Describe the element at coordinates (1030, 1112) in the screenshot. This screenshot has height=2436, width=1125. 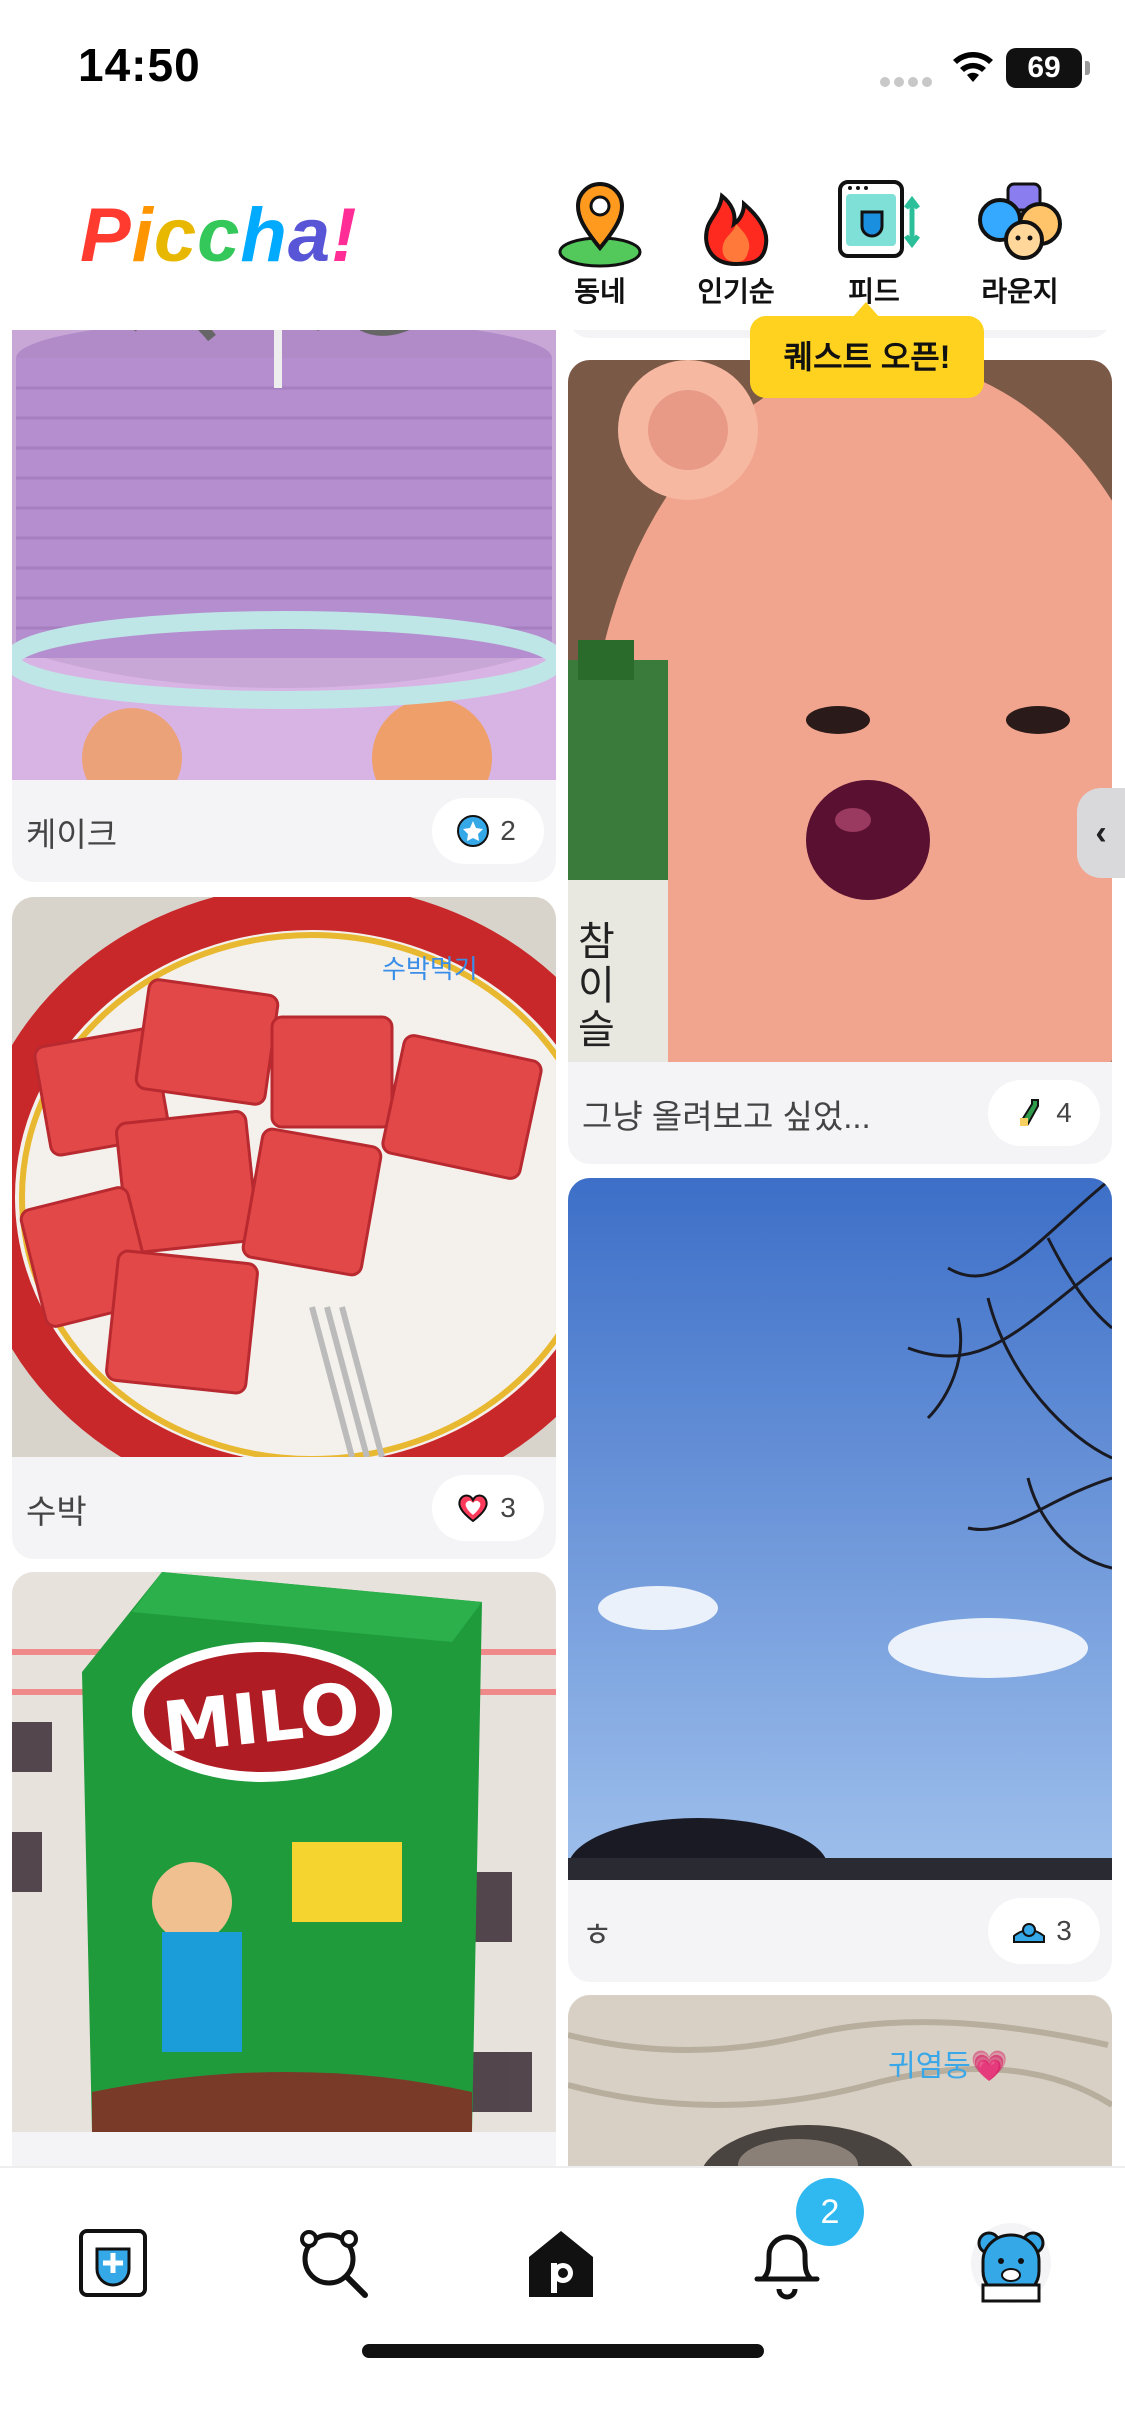
I see `bottle-icon` at that location.